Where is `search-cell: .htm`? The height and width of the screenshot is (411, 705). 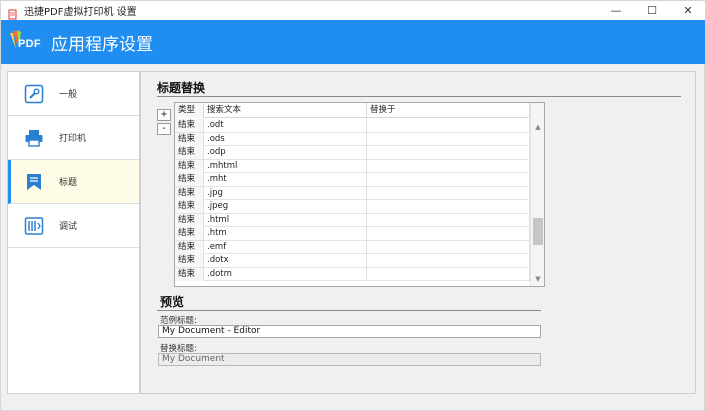 search-cell: .htm is located at coordinates (285, 233).